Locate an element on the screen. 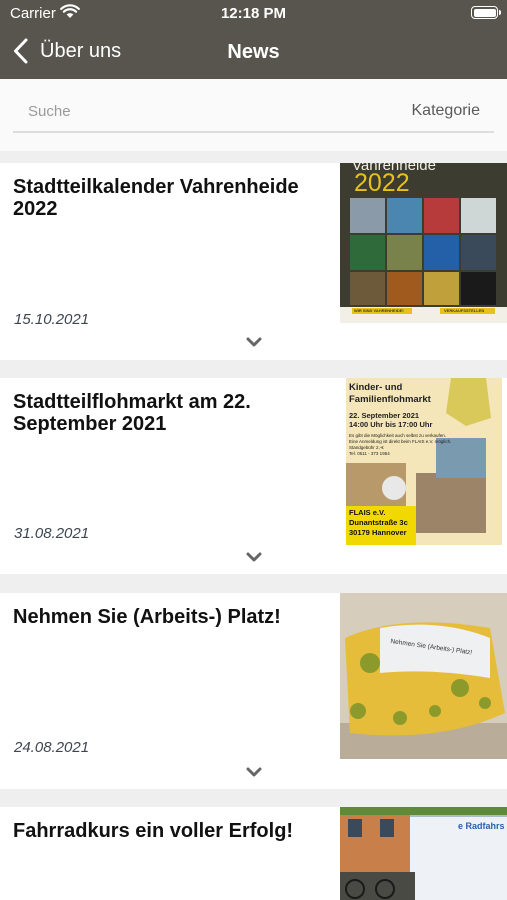 This screenshot has height=900, width=507. search-bar: Kategorie is located at coordinates (253, 115).